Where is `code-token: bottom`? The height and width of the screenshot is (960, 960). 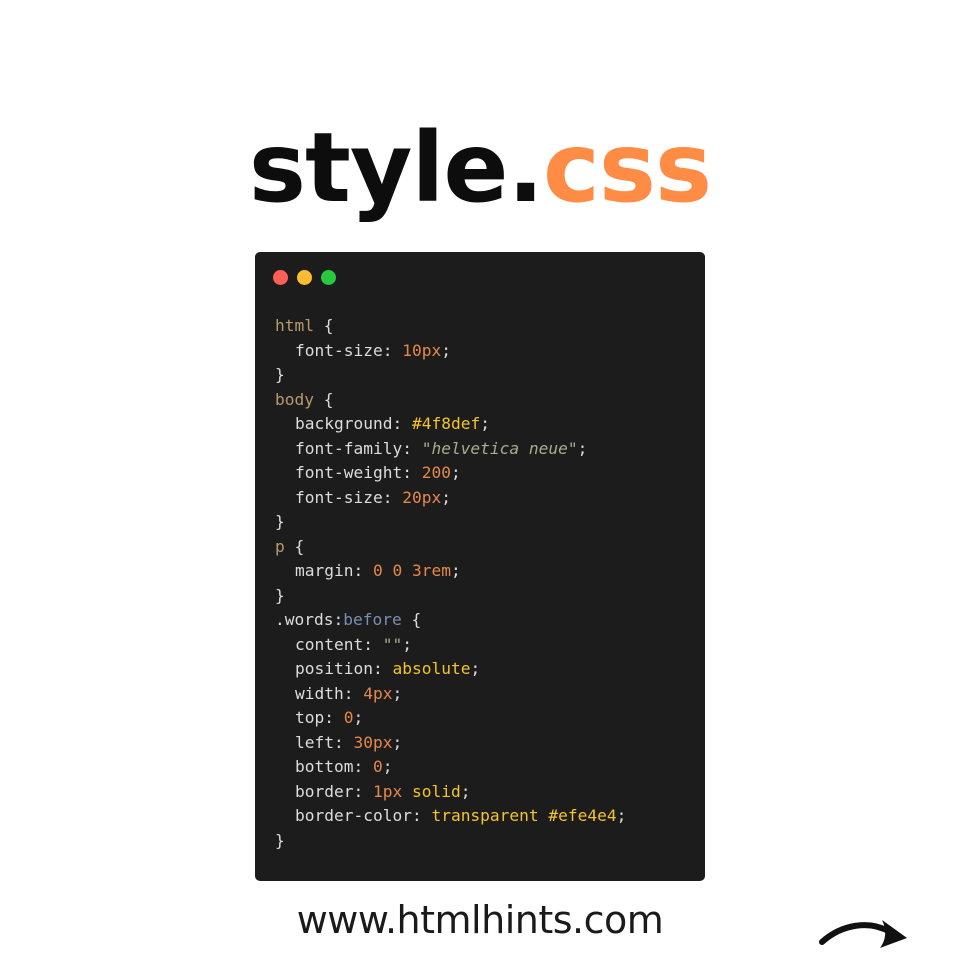 code-token: bottom is located at coordinates (324, 766).